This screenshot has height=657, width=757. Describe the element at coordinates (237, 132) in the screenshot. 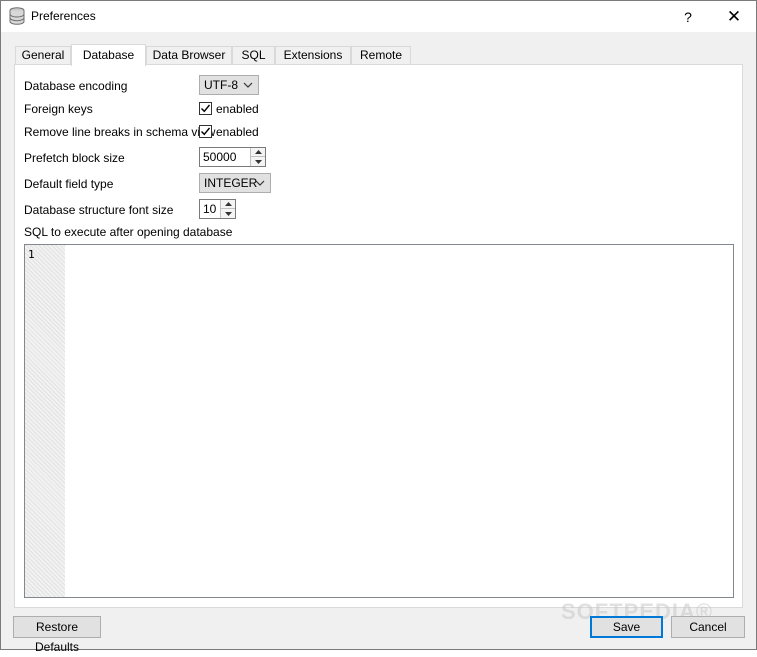

I see `line-breaks-enabled-label: enabled` at that location.